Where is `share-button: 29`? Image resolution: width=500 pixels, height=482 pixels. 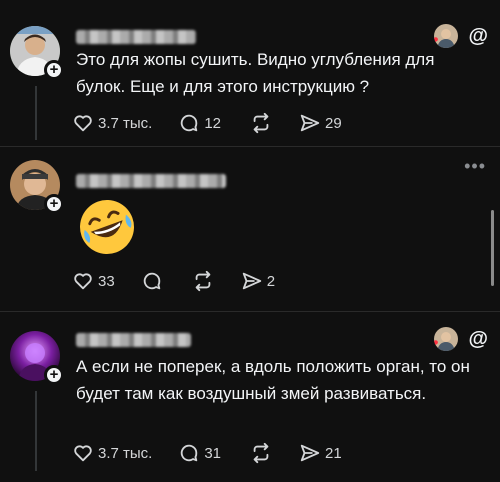 share-button: 29 is located at coordinates (320, 123).